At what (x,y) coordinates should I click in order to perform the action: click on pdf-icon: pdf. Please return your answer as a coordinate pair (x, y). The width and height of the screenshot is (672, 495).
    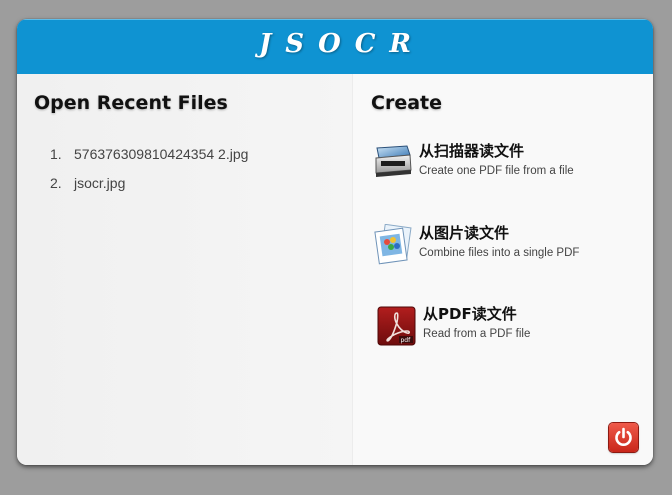
    Looking at the image, I should click on (397, 326).